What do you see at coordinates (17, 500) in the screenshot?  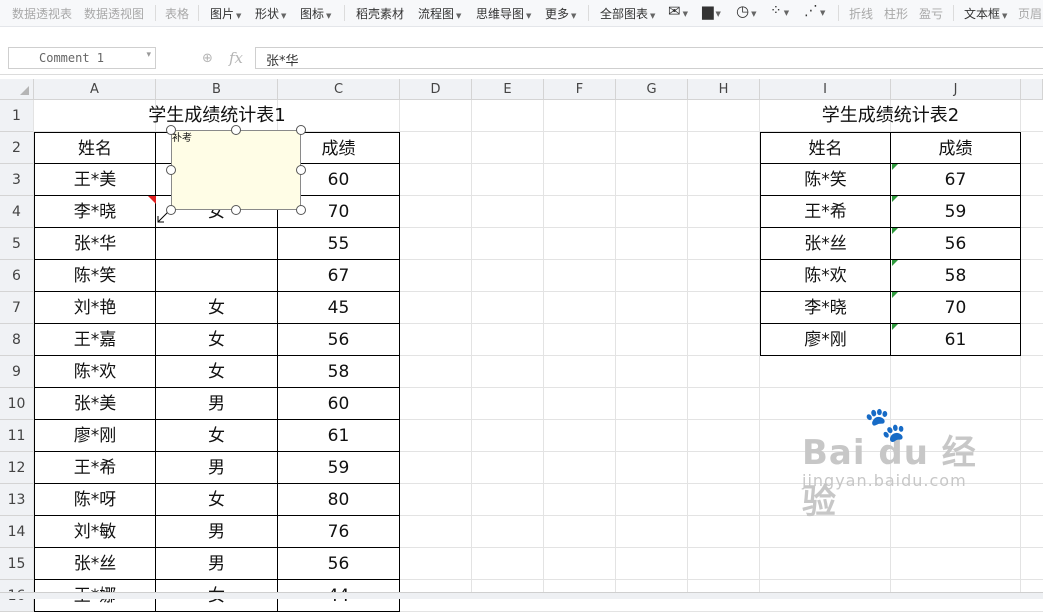 I see `row-header-13: 13` at bounding box center [17, 500].